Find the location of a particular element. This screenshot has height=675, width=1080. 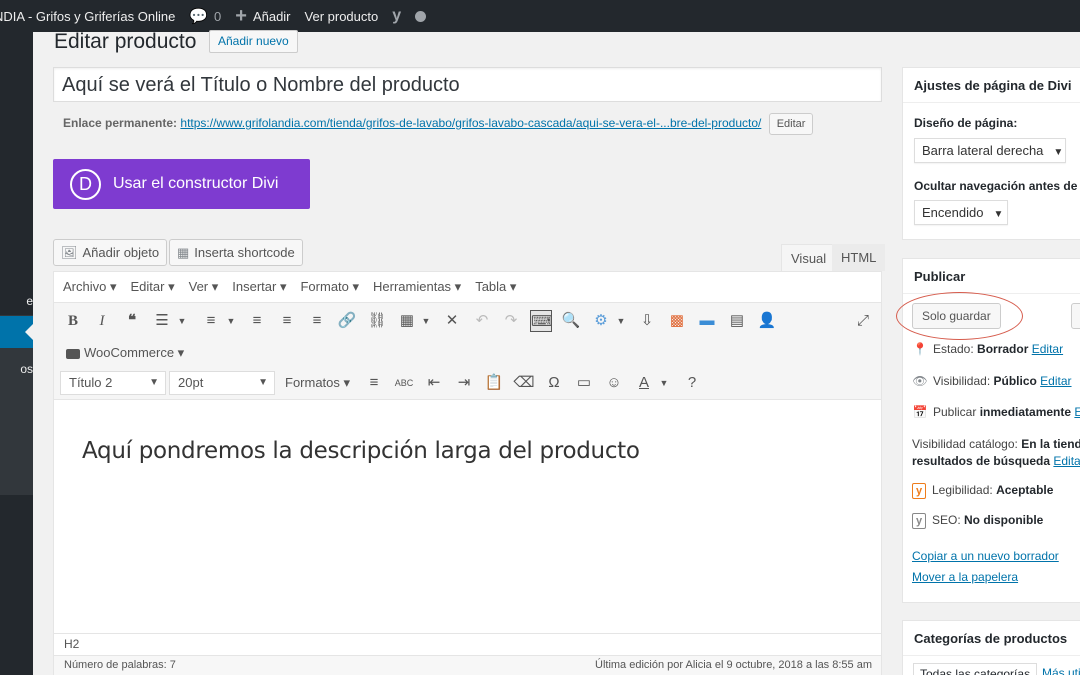

publish-title: Publicar is located at coordinates (991, 276).